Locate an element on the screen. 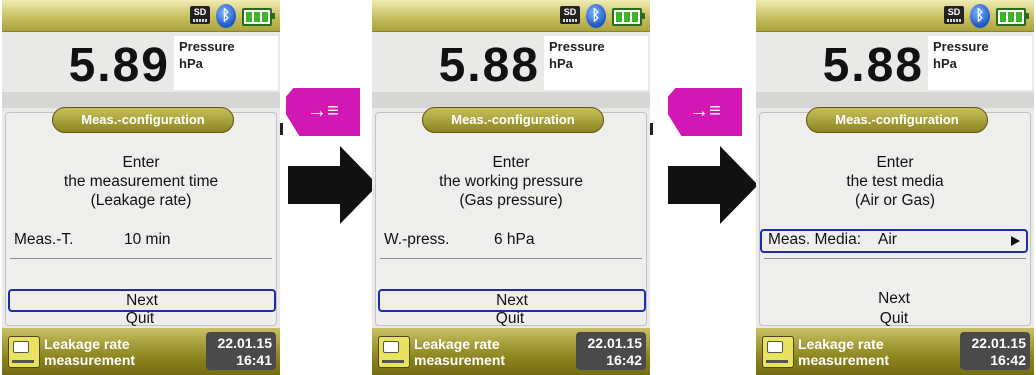  field-label: Meas. Media: is located at coordinates (815, 239).